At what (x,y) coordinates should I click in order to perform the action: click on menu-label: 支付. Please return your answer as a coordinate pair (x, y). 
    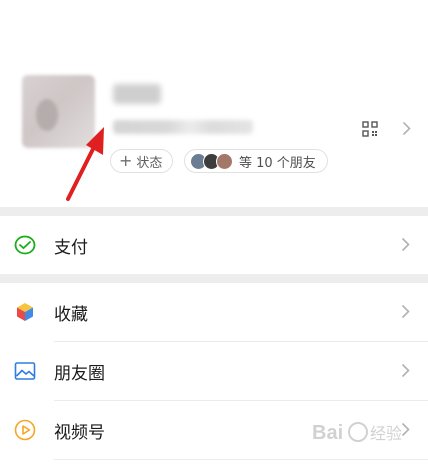
    Looking at the image, I should click on (71, 247).